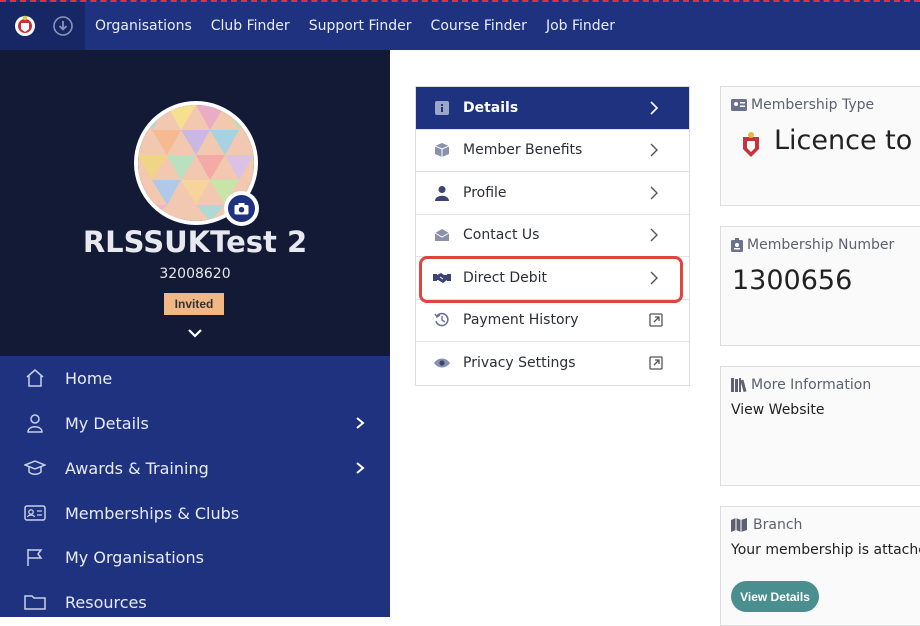 This screenshot has height=626, width=920. What do you see at coordinates (195, 333) in the screenshot?
I see `chevron-down-icon` at bounding box center [195, 333].